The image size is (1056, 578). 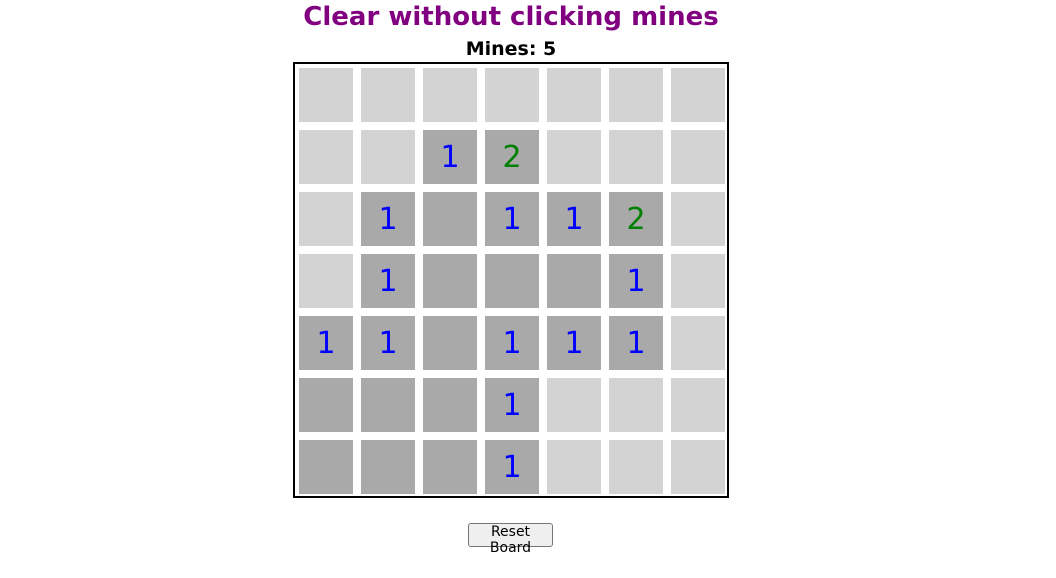 I want to click on page-title: Clear without clicking mines, so click(x=511, y=17).